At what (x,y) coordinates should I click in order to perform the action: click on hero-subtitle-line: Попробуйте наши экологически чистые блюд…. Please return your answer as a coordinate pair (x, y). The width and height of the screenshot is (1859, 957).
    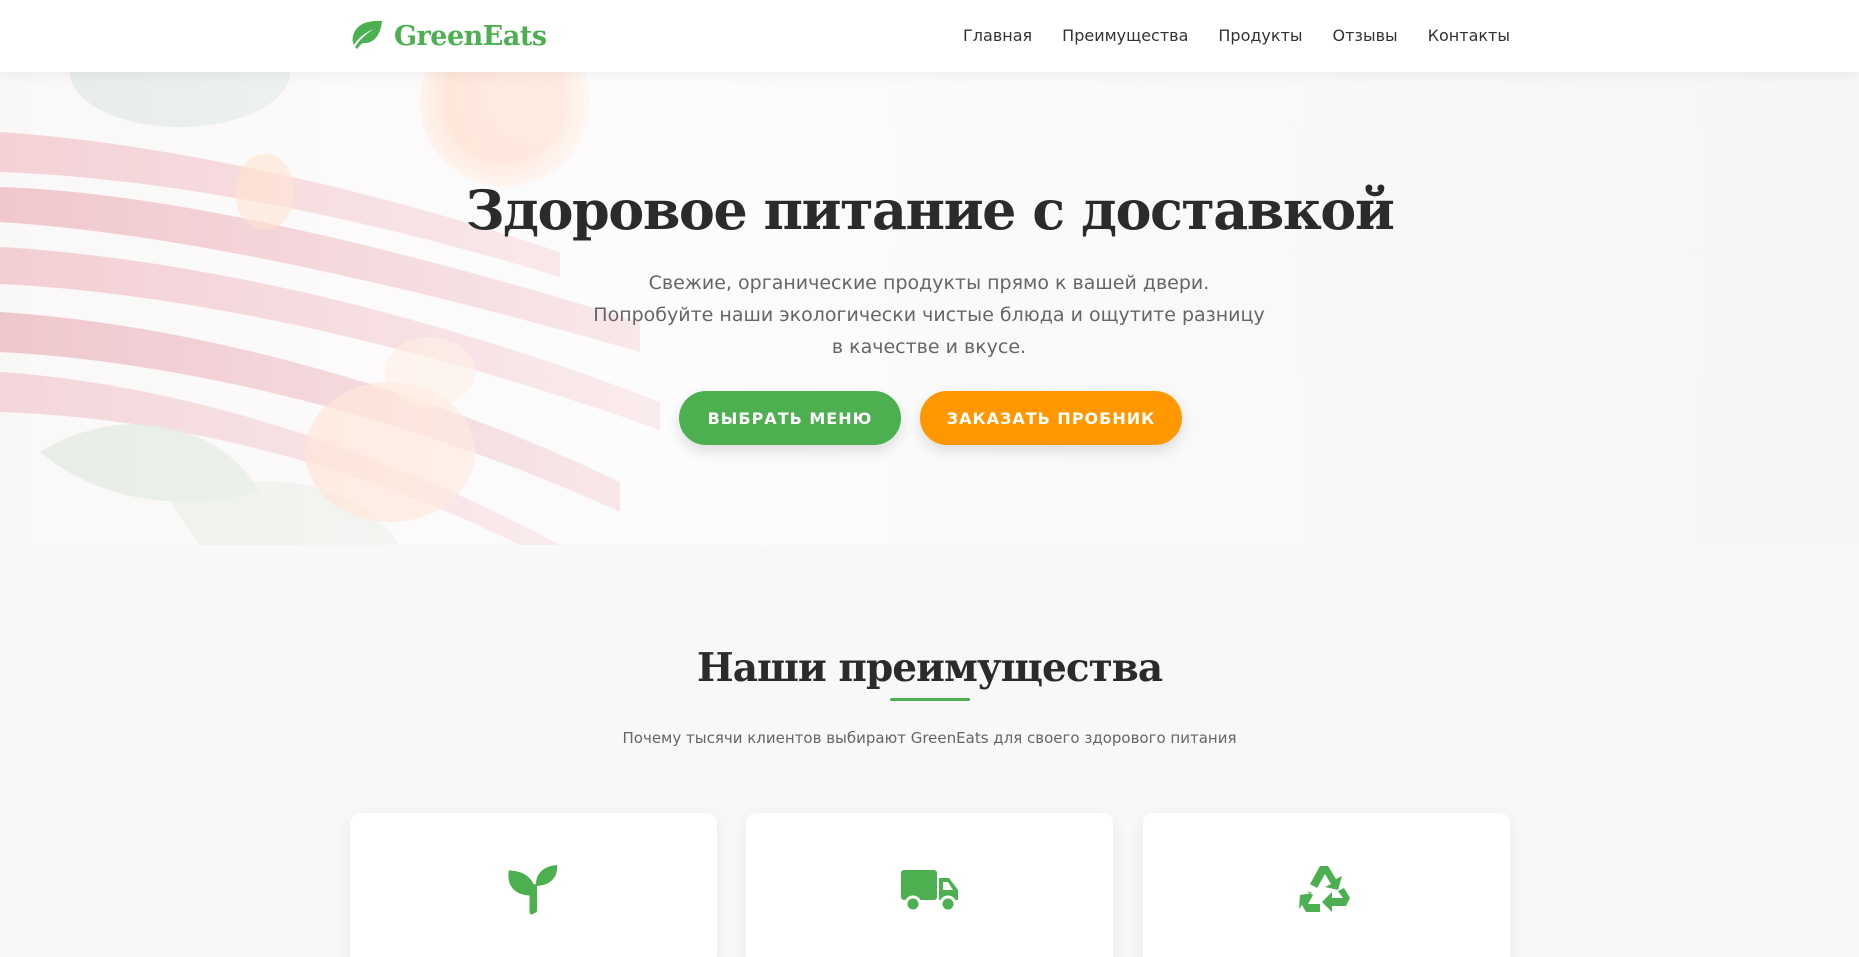
    Looking at the image, I should click on (929, 315).